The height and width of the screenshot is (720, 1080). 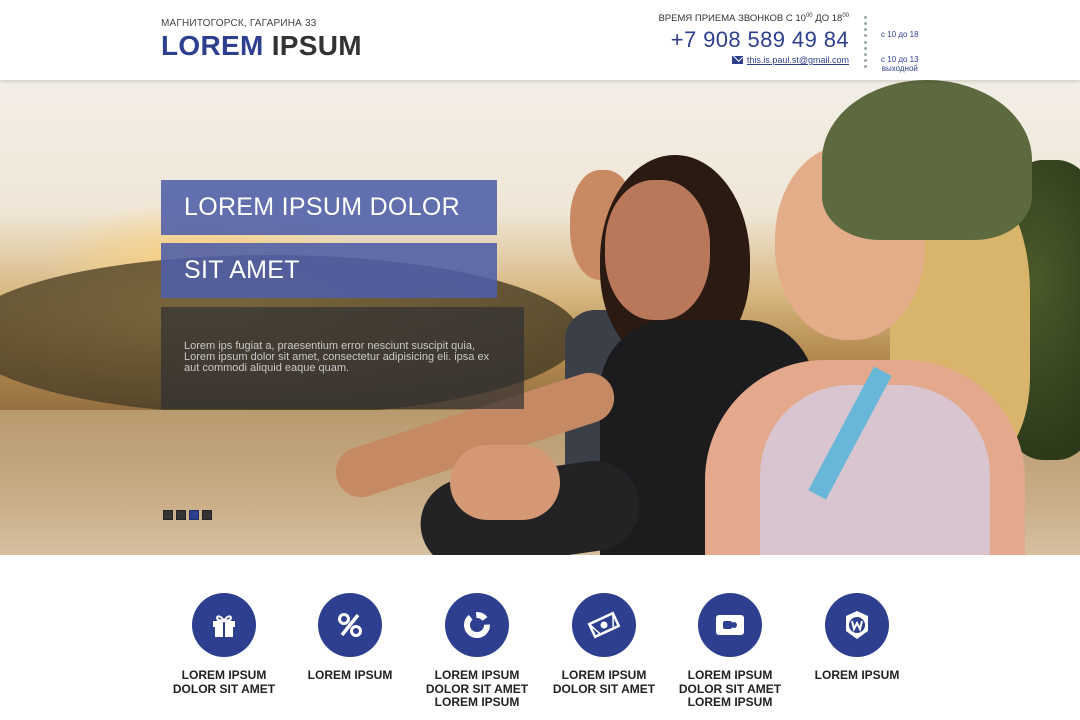 I want to click on schedule-weekend: с 10 до 13 выходной, so click(x=900, y=64).